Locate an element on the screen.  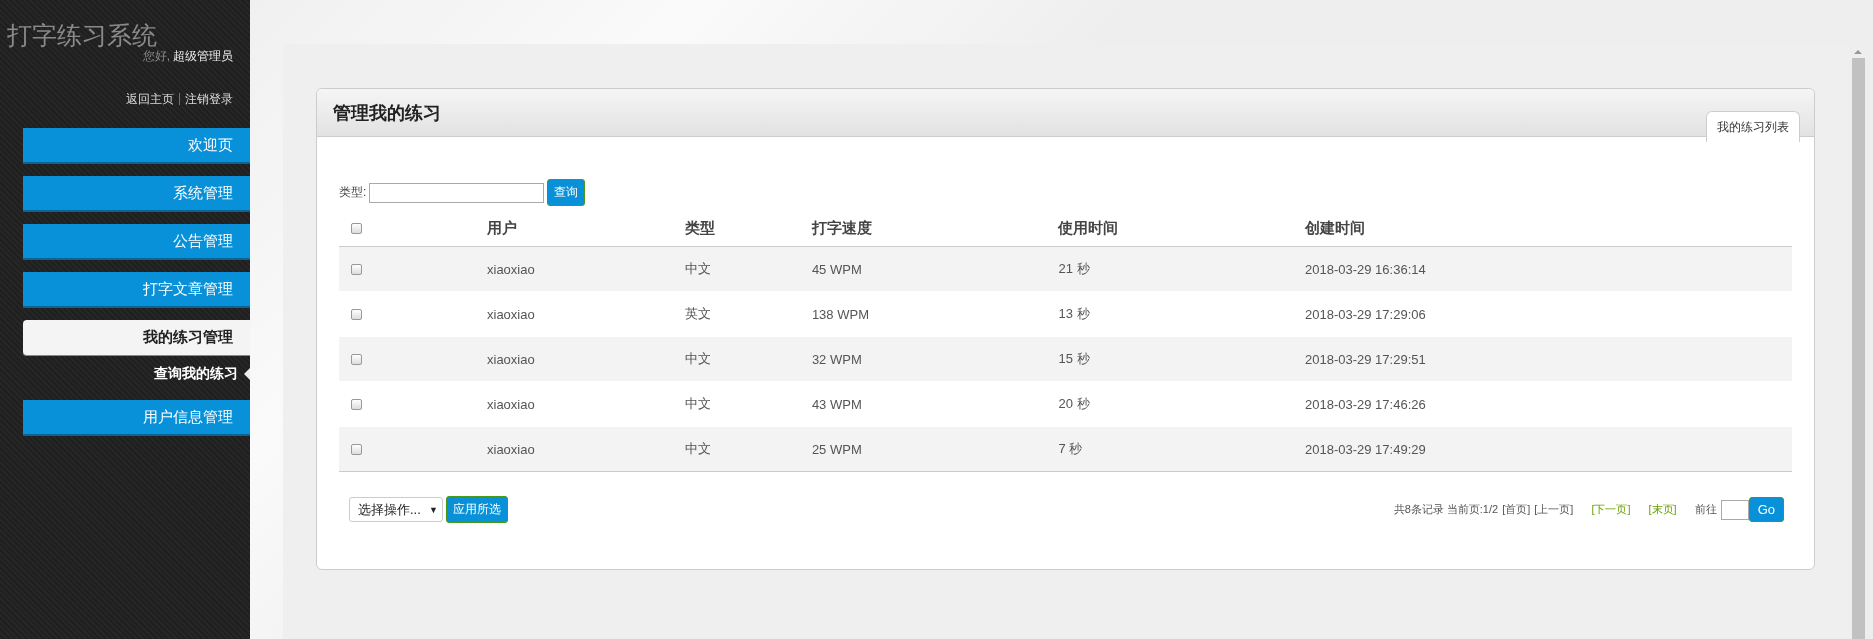
app-title: 打字练习系统 is located at coordinates (82, 35).